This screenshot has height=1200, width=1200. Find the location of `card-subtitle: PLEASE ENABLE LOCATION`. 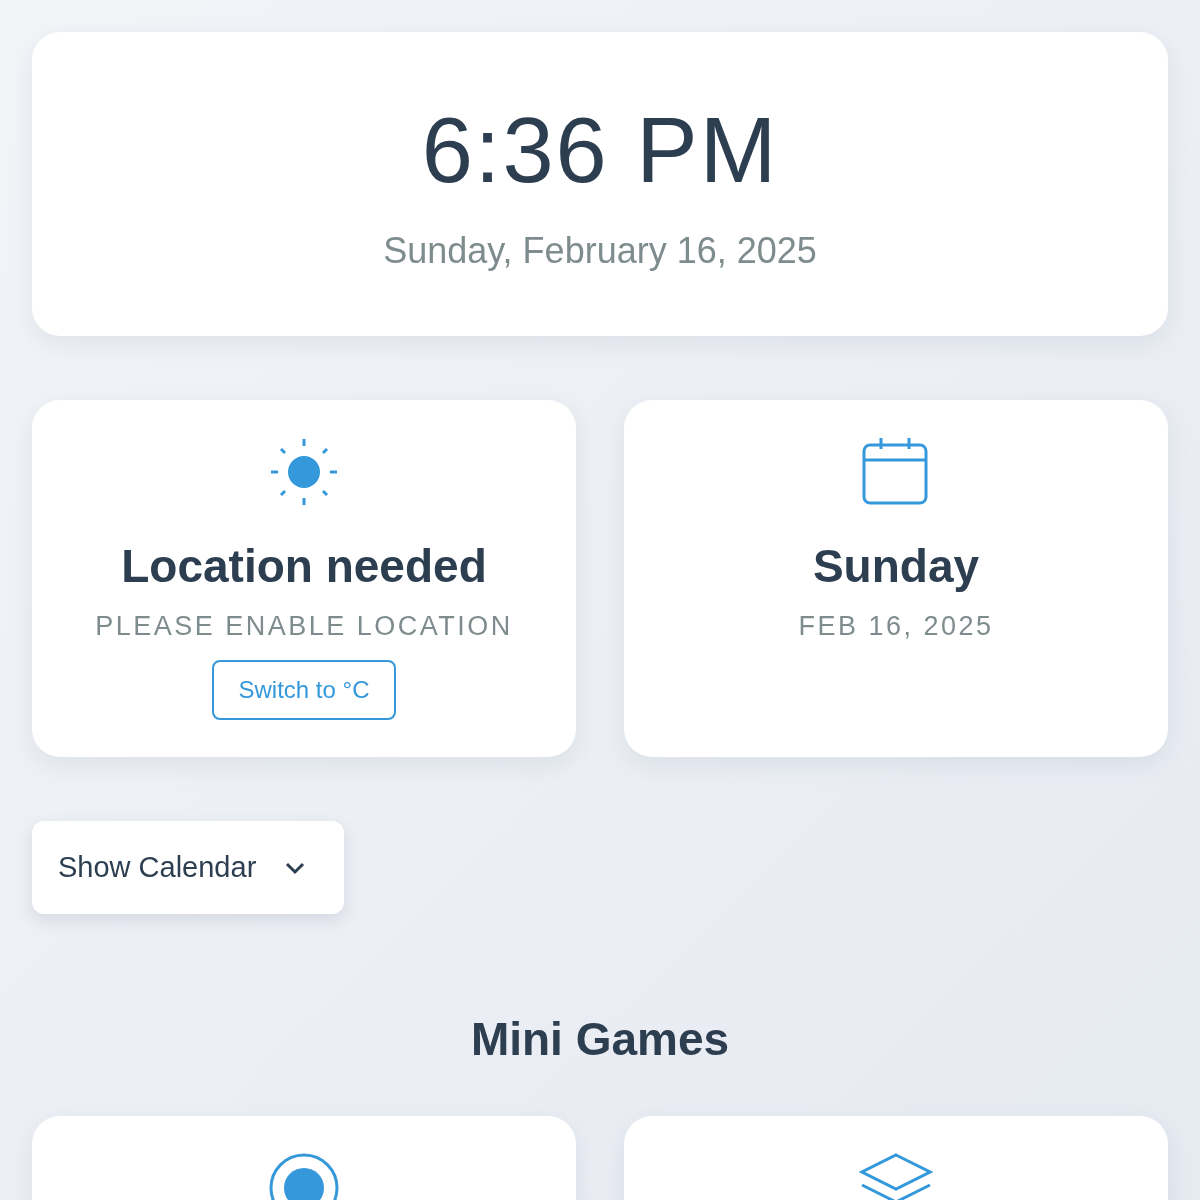

card-subtitle: PLEASE ENABLE LOCATION is located at coordinates (304, 626).